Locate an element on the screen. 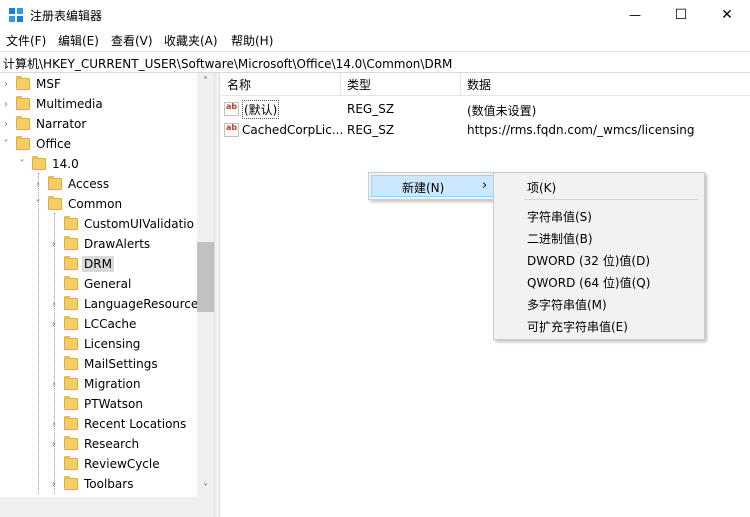  tree-item-label: DrawAlerts is located at coordinates (117, 244).